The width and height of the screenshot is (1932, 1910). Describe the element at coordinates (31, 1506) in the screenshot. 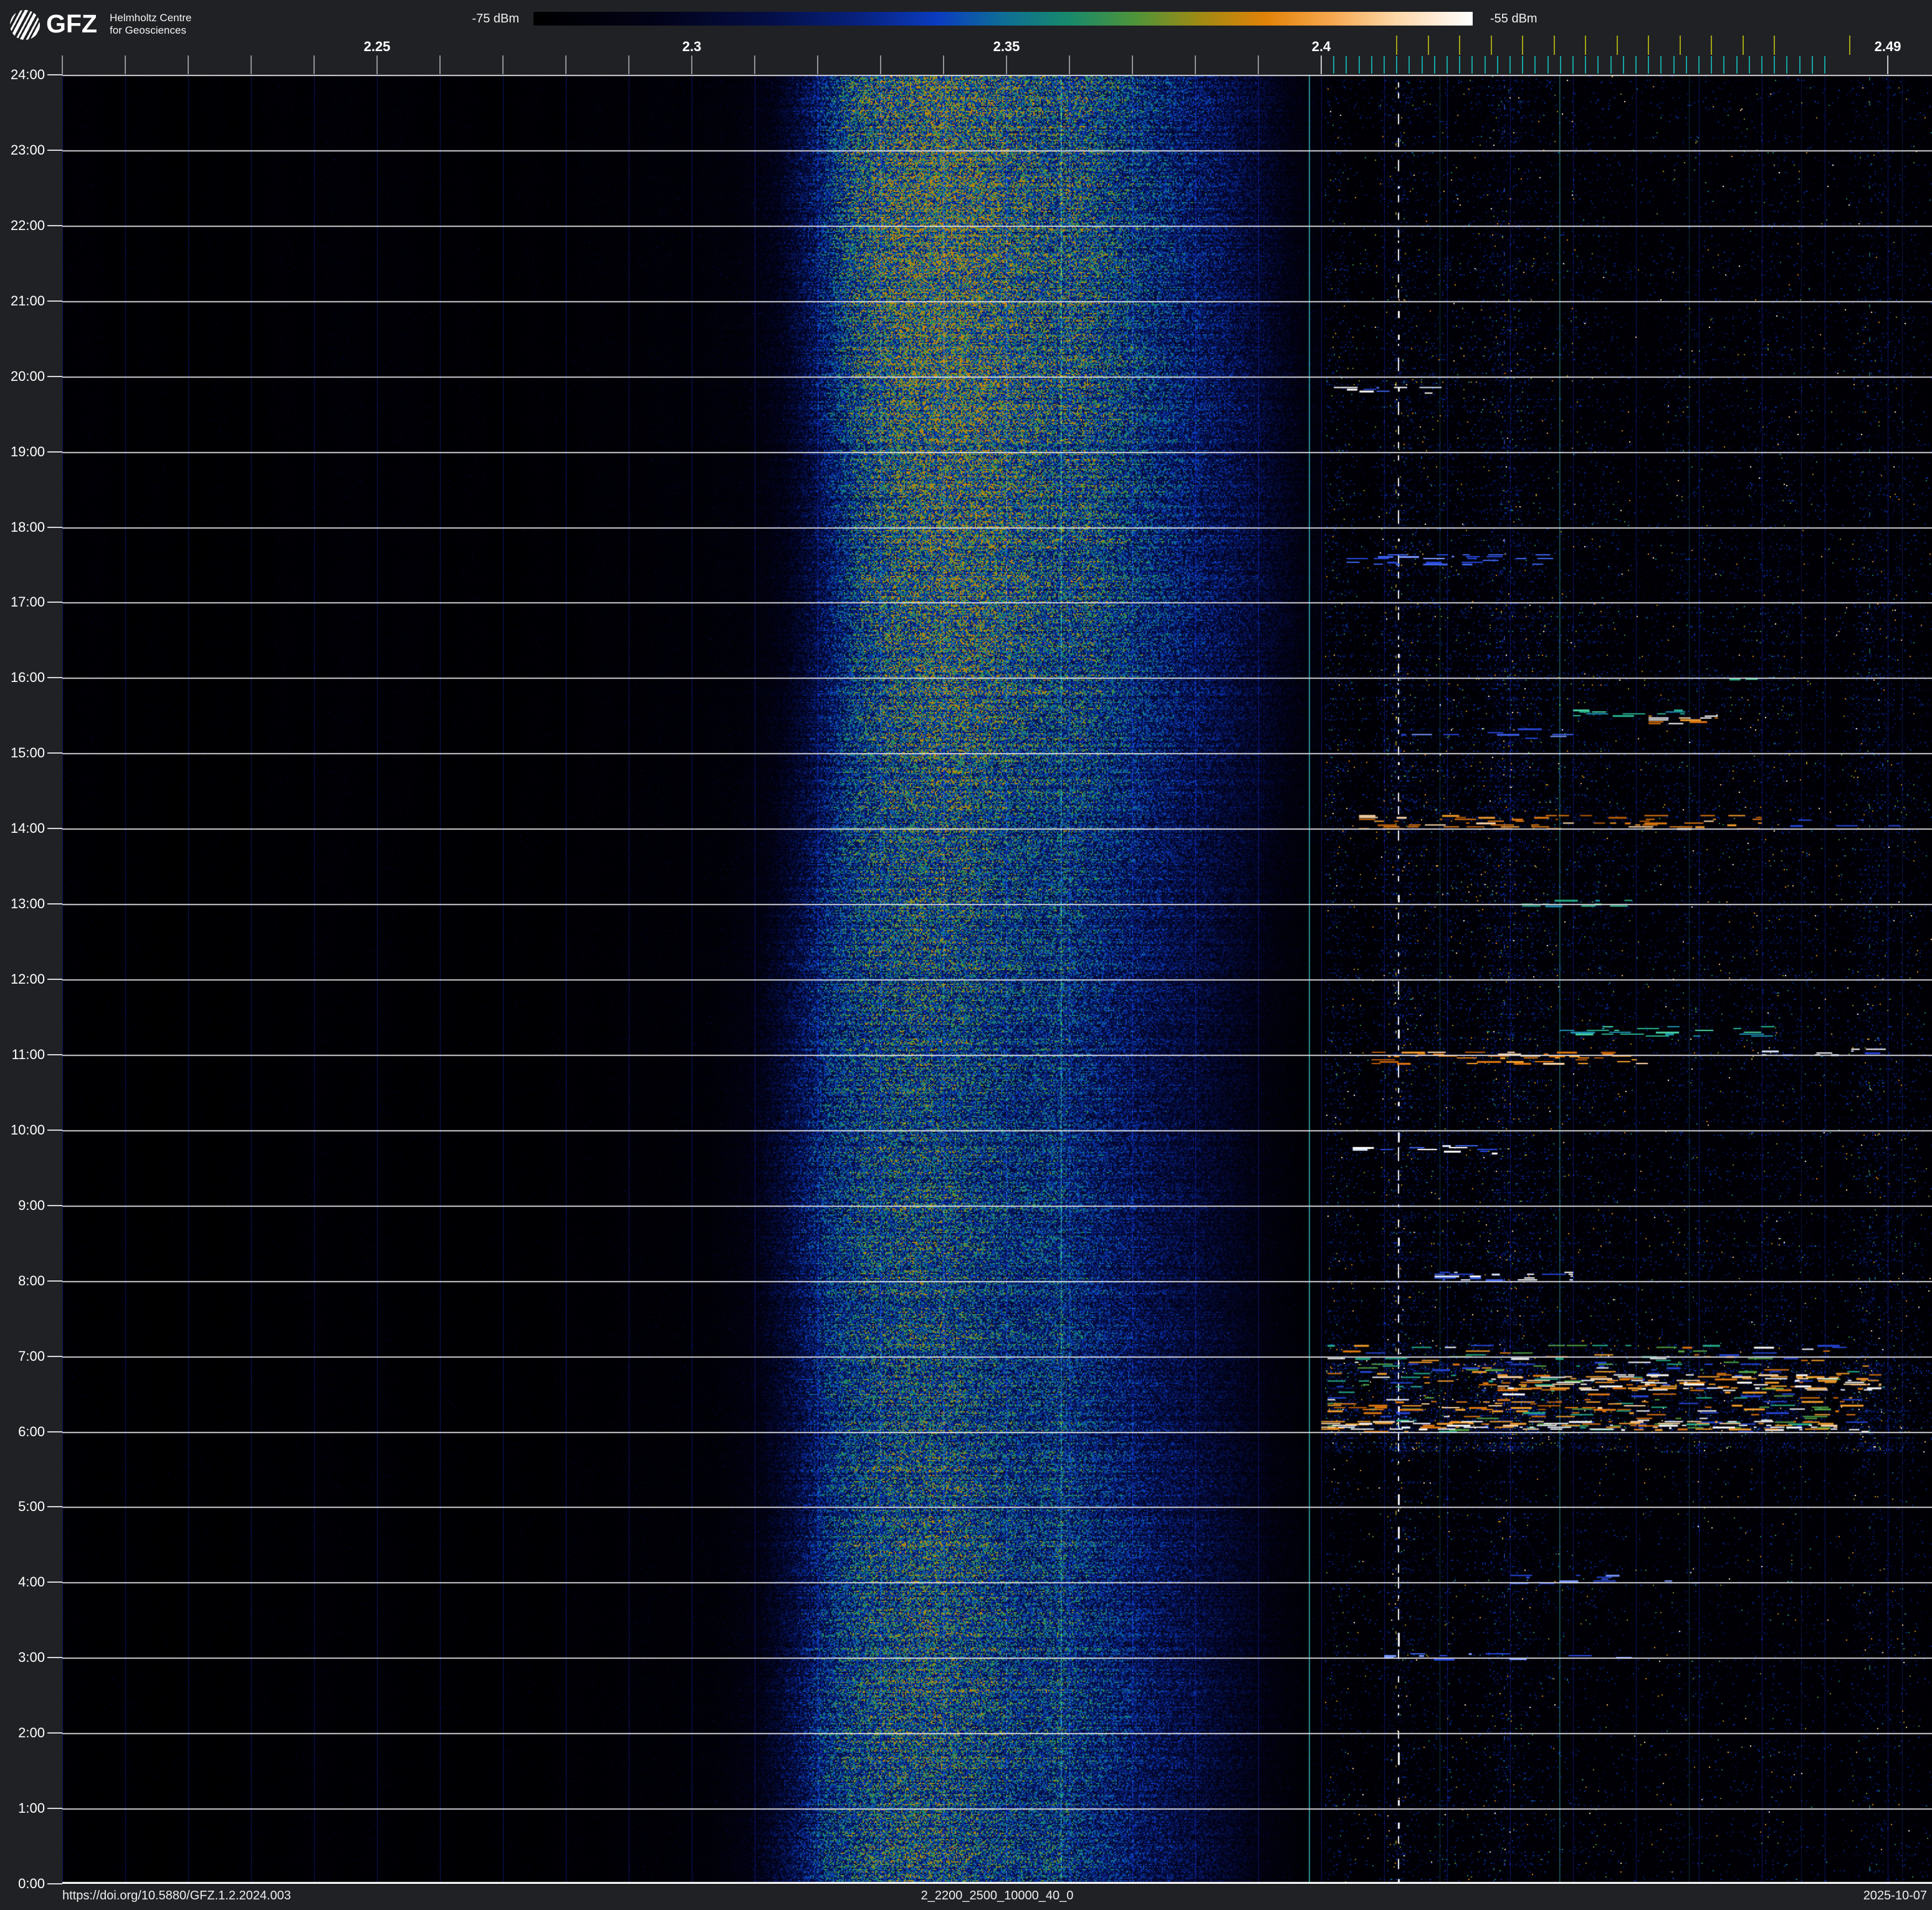

I see `time-tick-label: 5:00` at that location.